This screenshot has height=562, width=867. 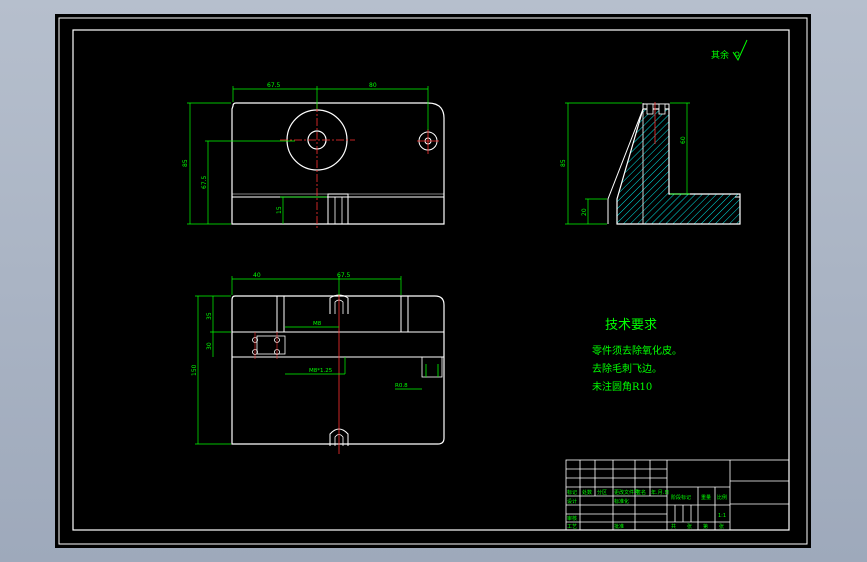 I want to click on tb-label-no: 第, so click(x=705, y=526).